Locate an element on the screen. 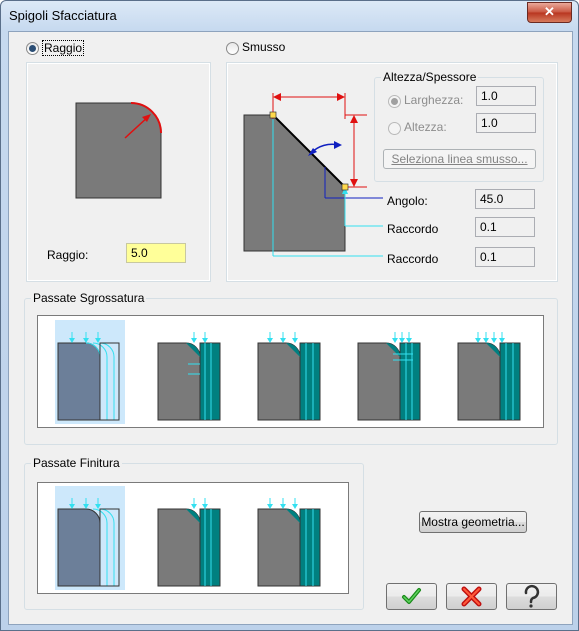 The width and height of the screenshot is (579, 631). ok-button is located at coordinates (411, 596).